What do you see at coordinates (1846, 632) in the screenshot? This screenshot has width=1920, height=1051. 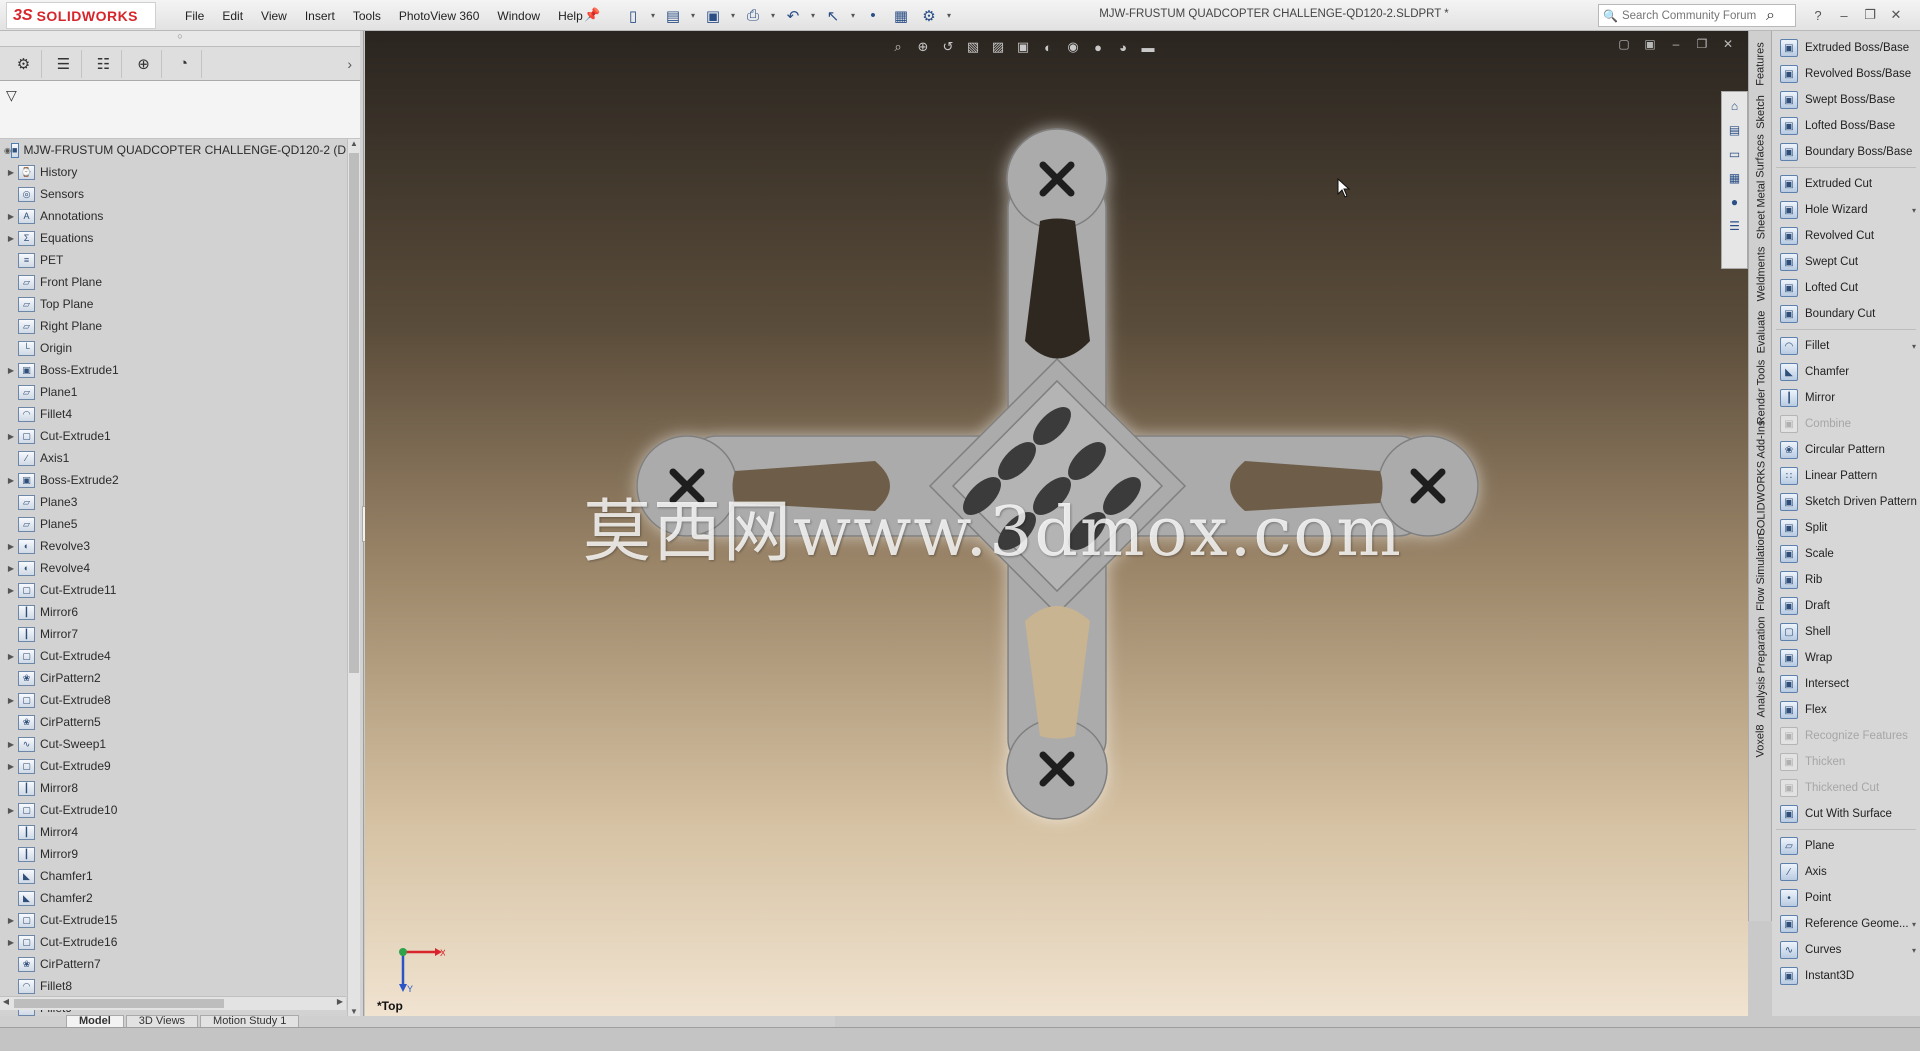 I see `feature-shell: ▢ Shell` at bounding box center [1846, 632].